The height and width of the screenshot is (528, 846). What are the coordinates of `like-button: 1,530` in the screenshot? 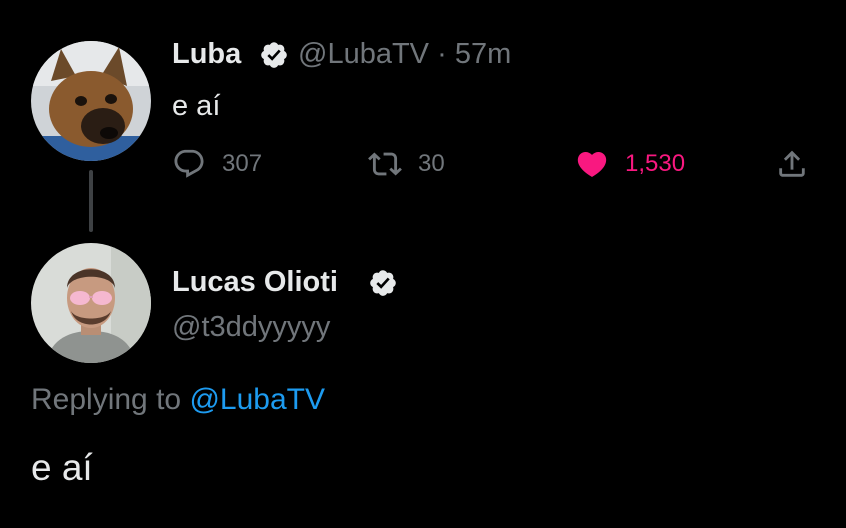 It's located at (630, 164).